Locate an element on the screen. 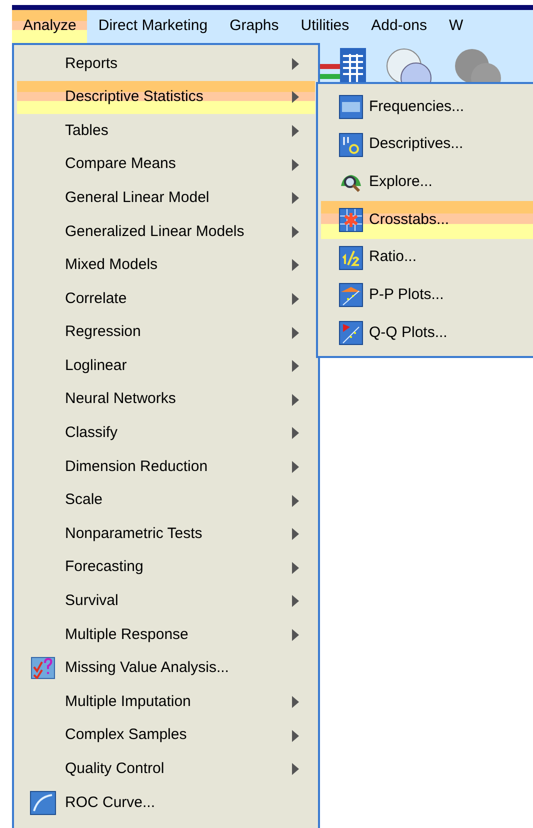 The width and height of the screenshot is (533, 828). number-table-icon is located at coordinates (351, 106).